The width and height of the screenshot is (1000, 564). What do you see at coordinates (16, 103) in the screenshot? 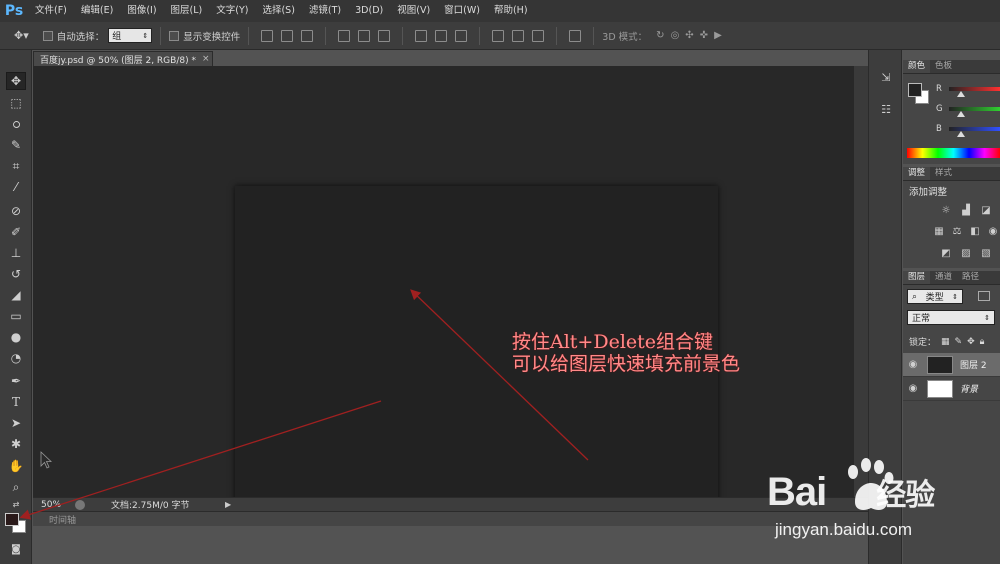
I see `marquee-tool-icon: ⬚` at bounding box center [16, 103].